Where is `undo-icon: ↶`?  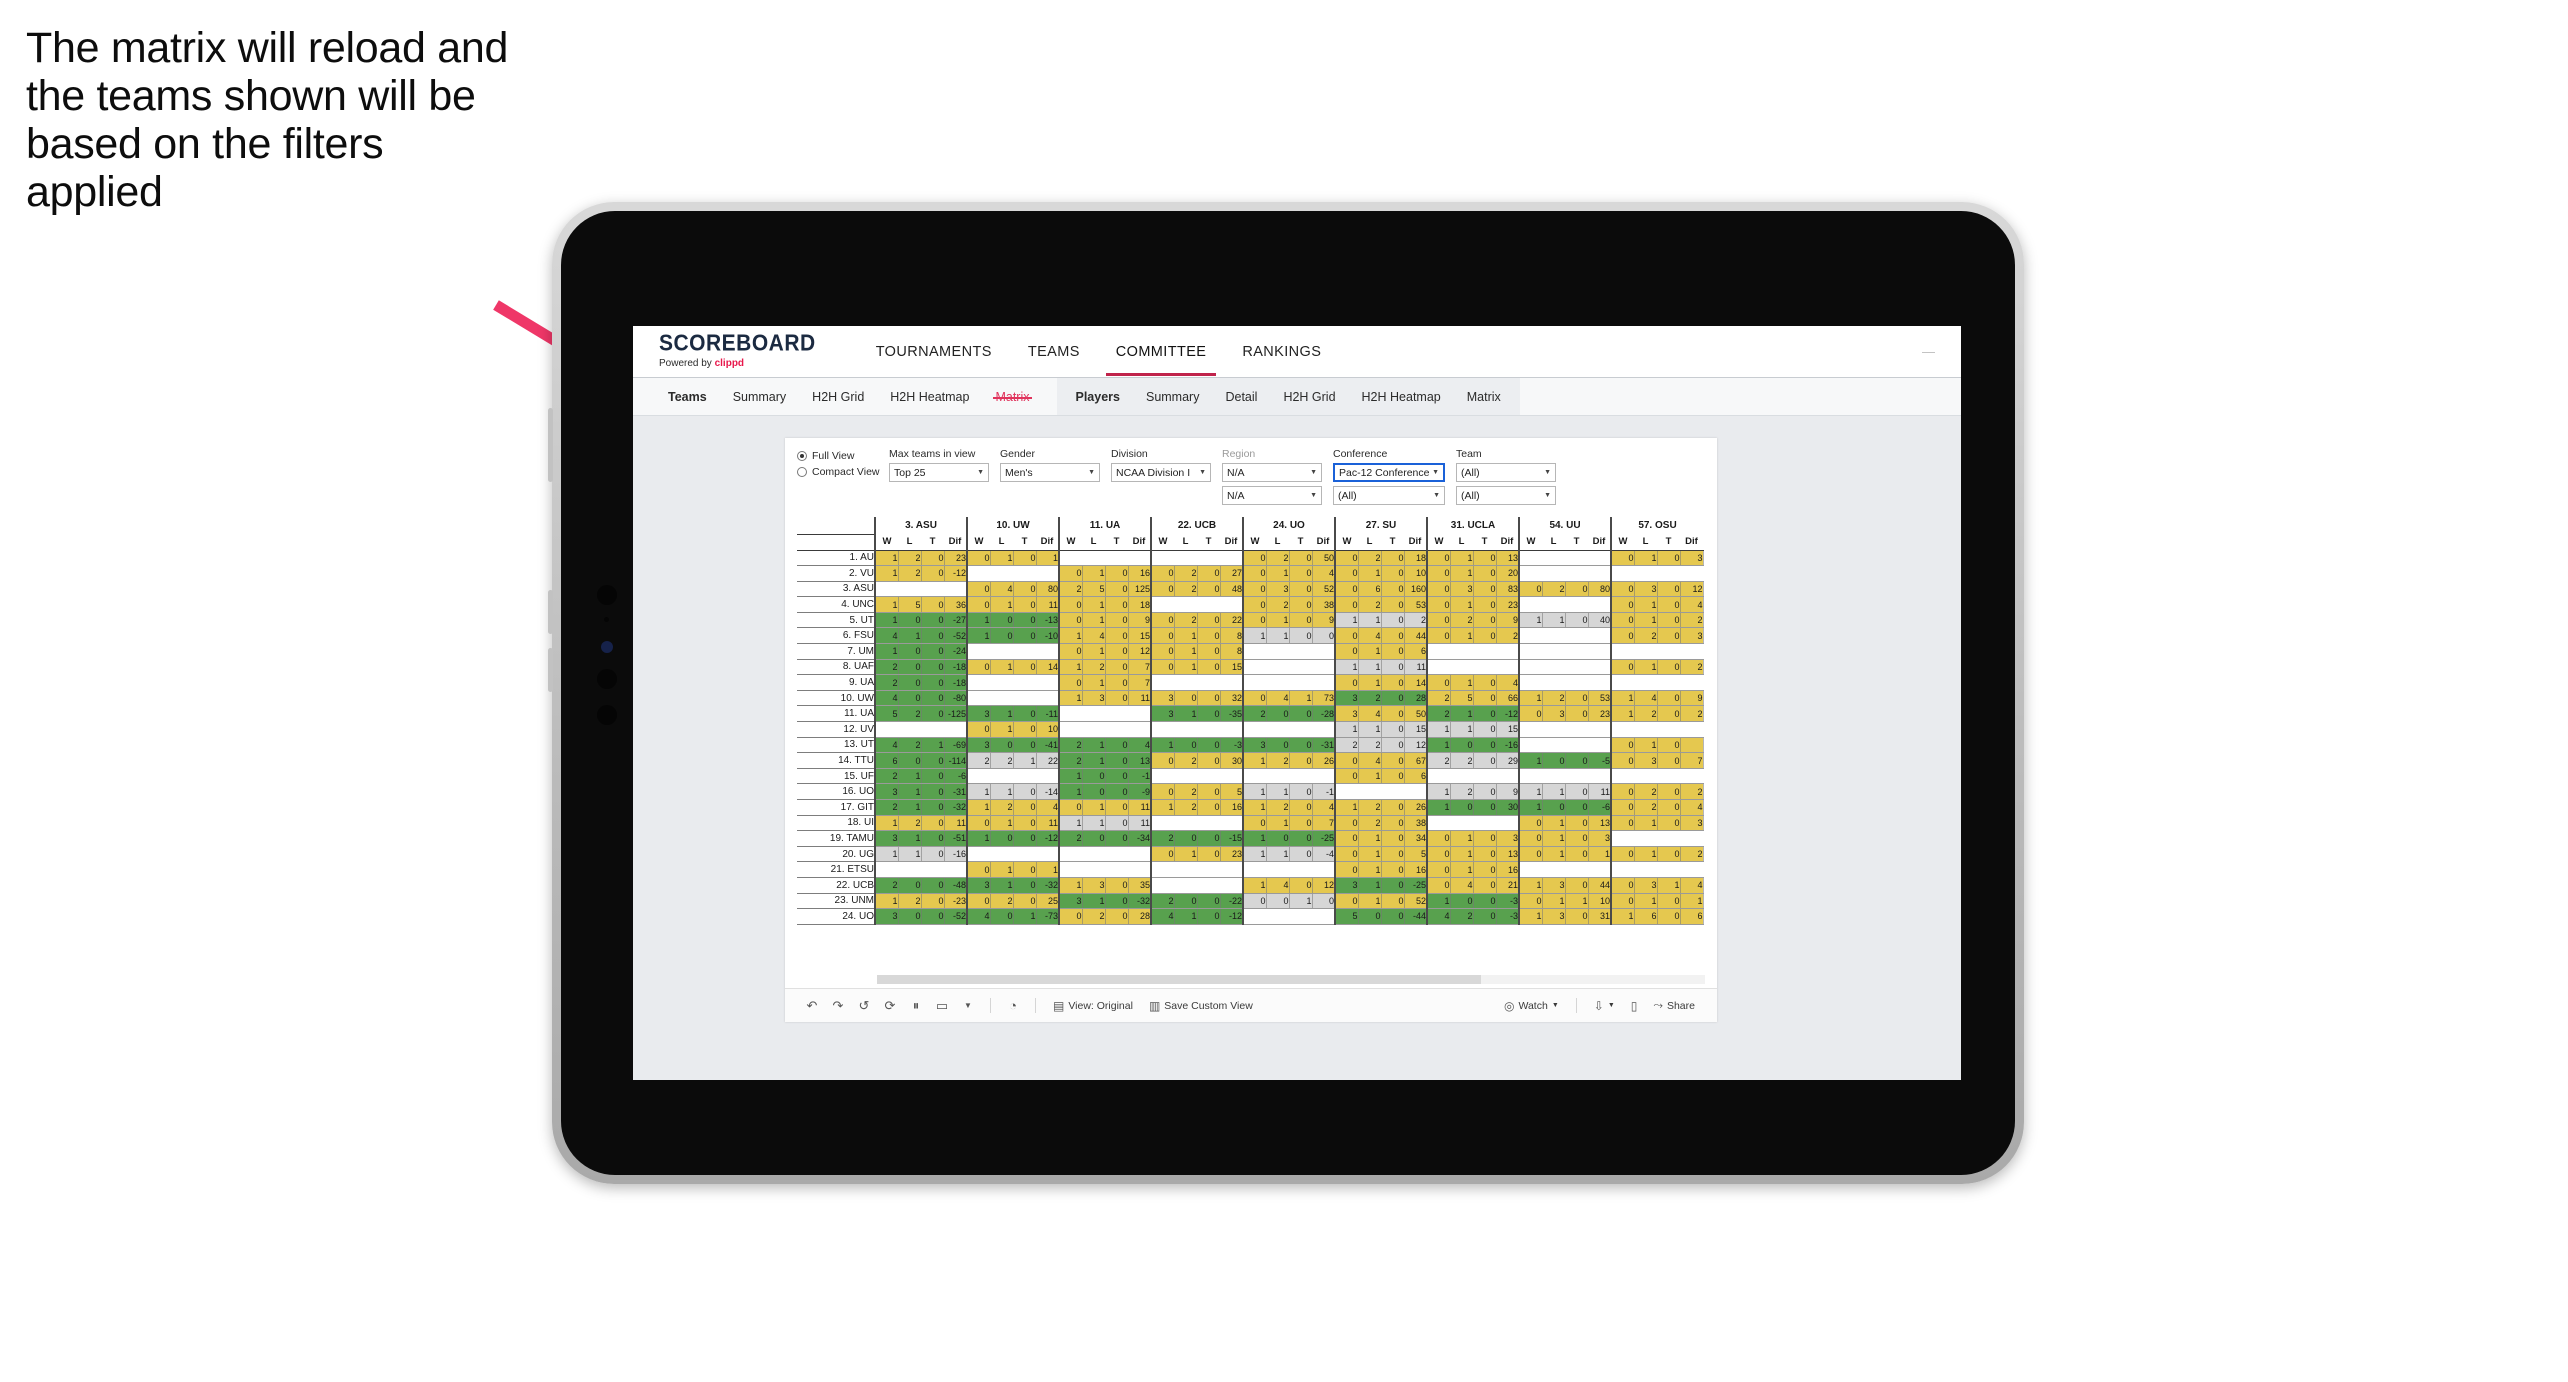
undo-icon: ↶ is located at coordinates (812, 1006).